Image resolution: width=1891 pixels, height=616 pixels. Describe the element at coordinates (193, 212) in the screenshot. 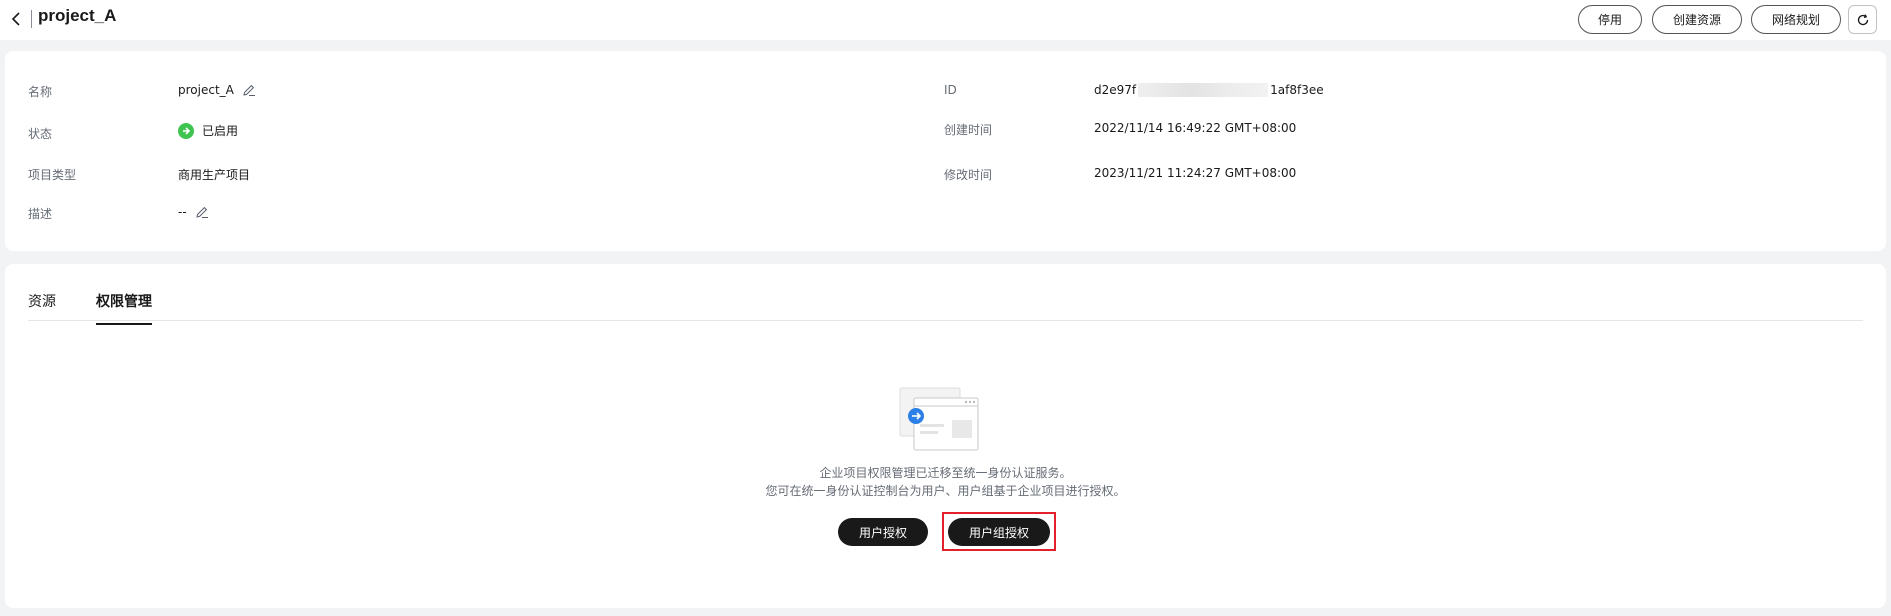

I see `description-value: --` at that location.